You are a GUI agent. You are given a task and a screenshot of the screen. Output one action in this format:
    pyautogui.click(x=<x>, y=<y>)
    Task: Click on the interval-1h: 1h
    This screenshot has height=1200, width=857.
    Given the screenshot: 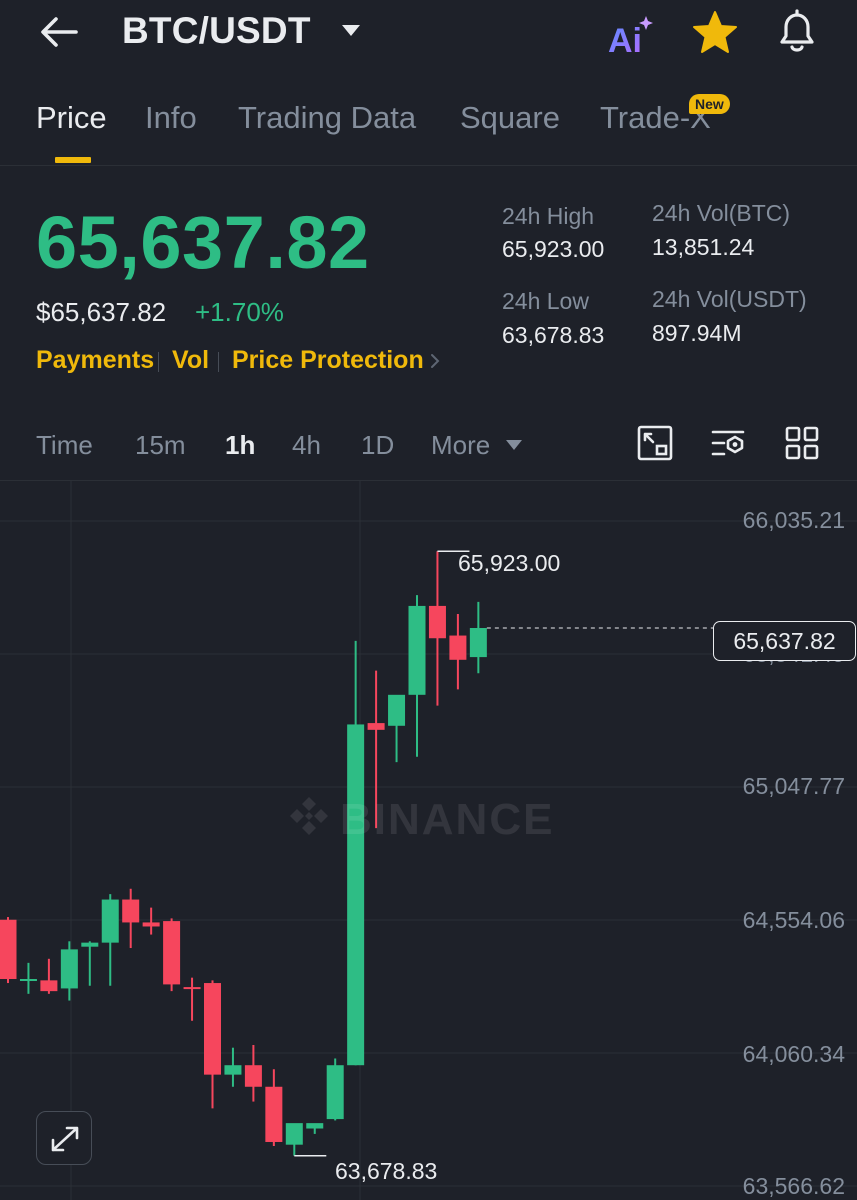 What is the action you would take?
    pyautogui.click(x=240, y=445)
    